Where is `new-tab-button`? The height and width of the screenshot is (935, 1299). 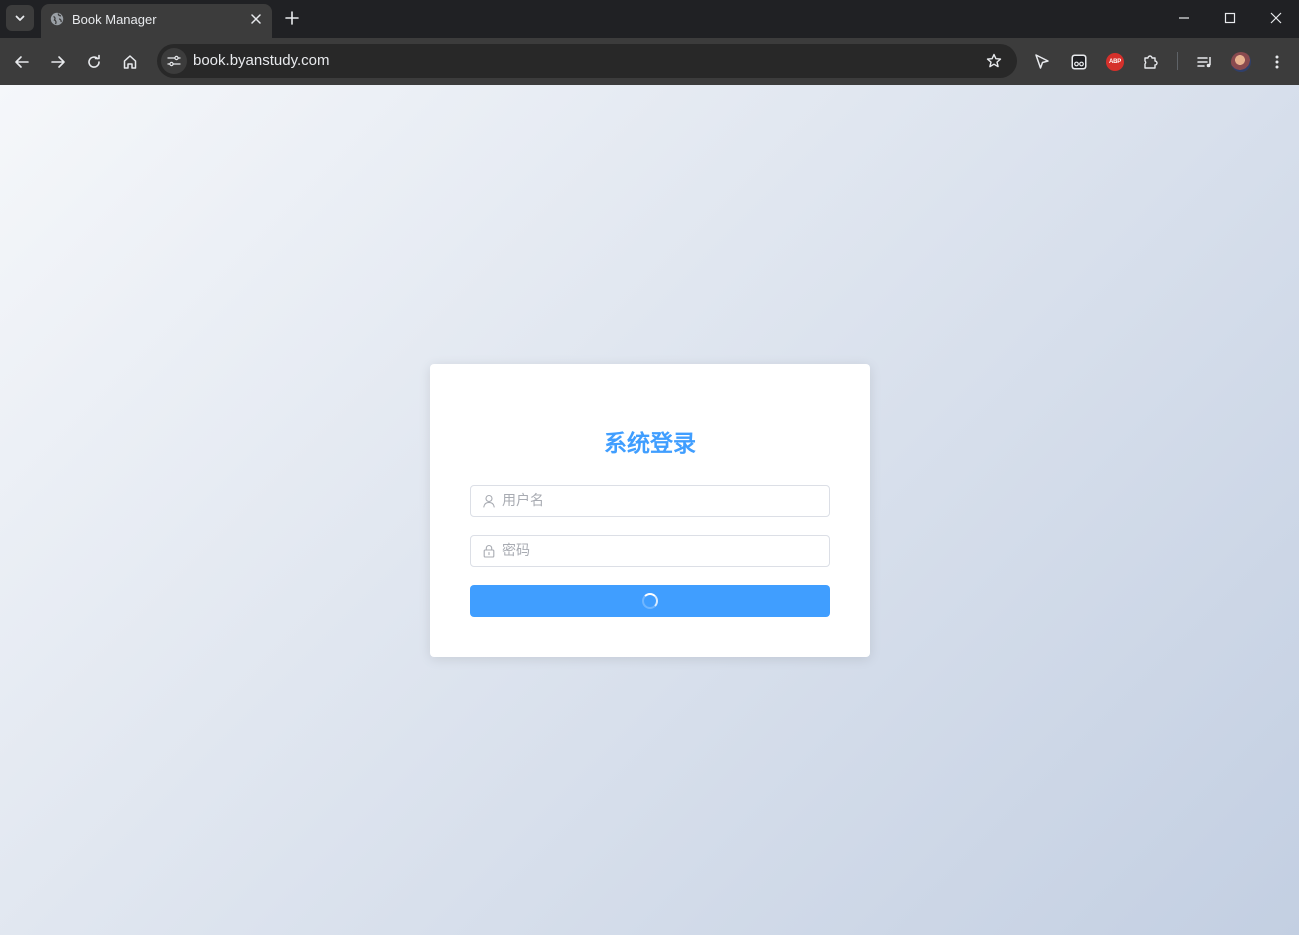 new-tab-button is located at coordinates (292, 18).